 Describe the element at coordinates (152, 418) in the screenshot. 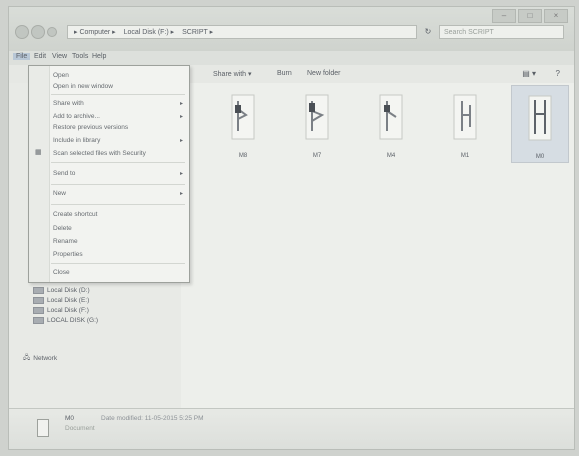

I see `details-date-modified: Date modified: 11-05-2015 5:25 PM` at that location.